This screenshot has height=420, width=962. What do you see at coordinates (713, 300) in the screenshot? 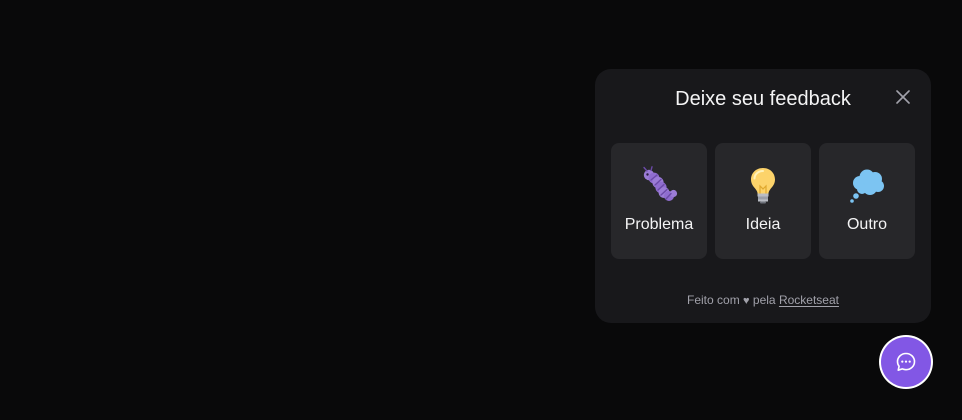
I see `footer-prefix: Feito com` at bounding box center [713, 300].